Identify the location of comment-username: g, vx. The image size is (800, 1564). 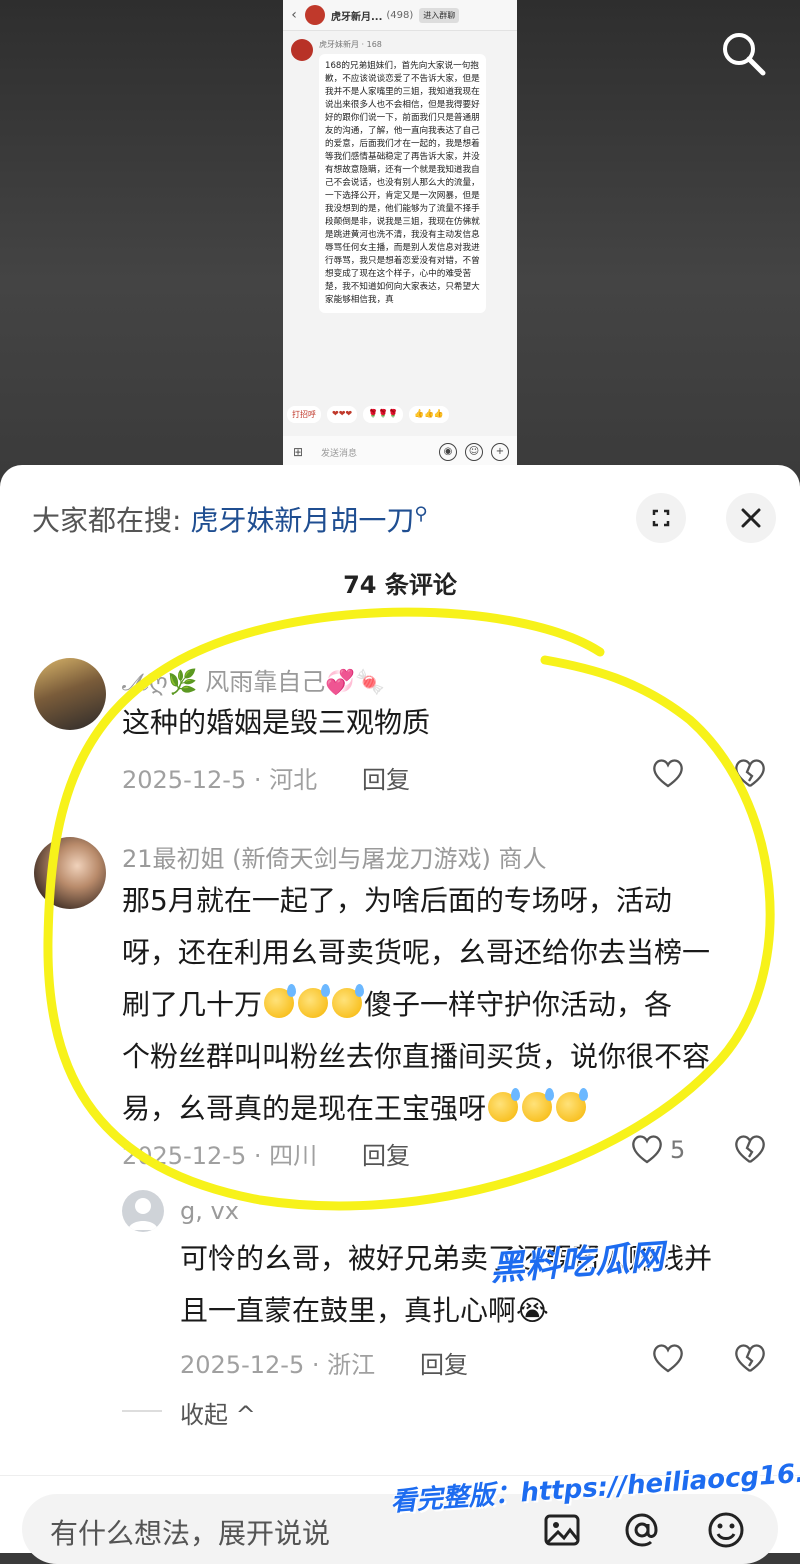
(209, 1211).